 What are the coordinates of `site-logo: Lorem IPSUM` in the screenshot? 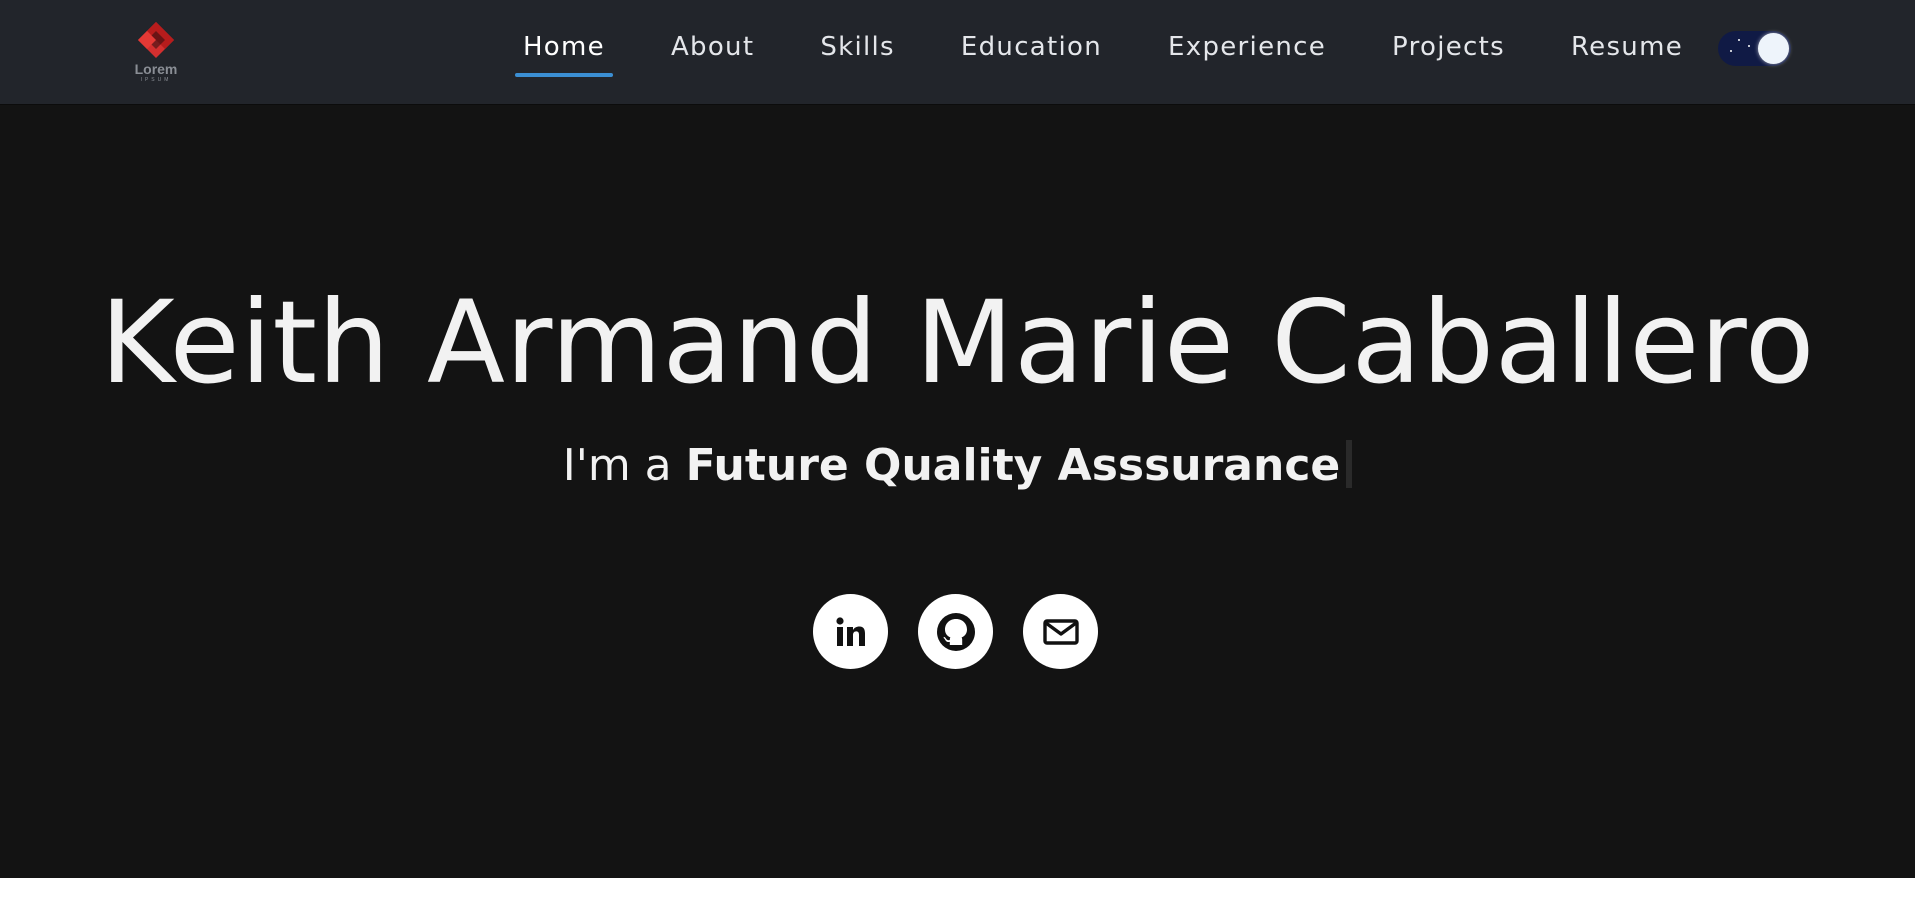 It's located at (156, 53).